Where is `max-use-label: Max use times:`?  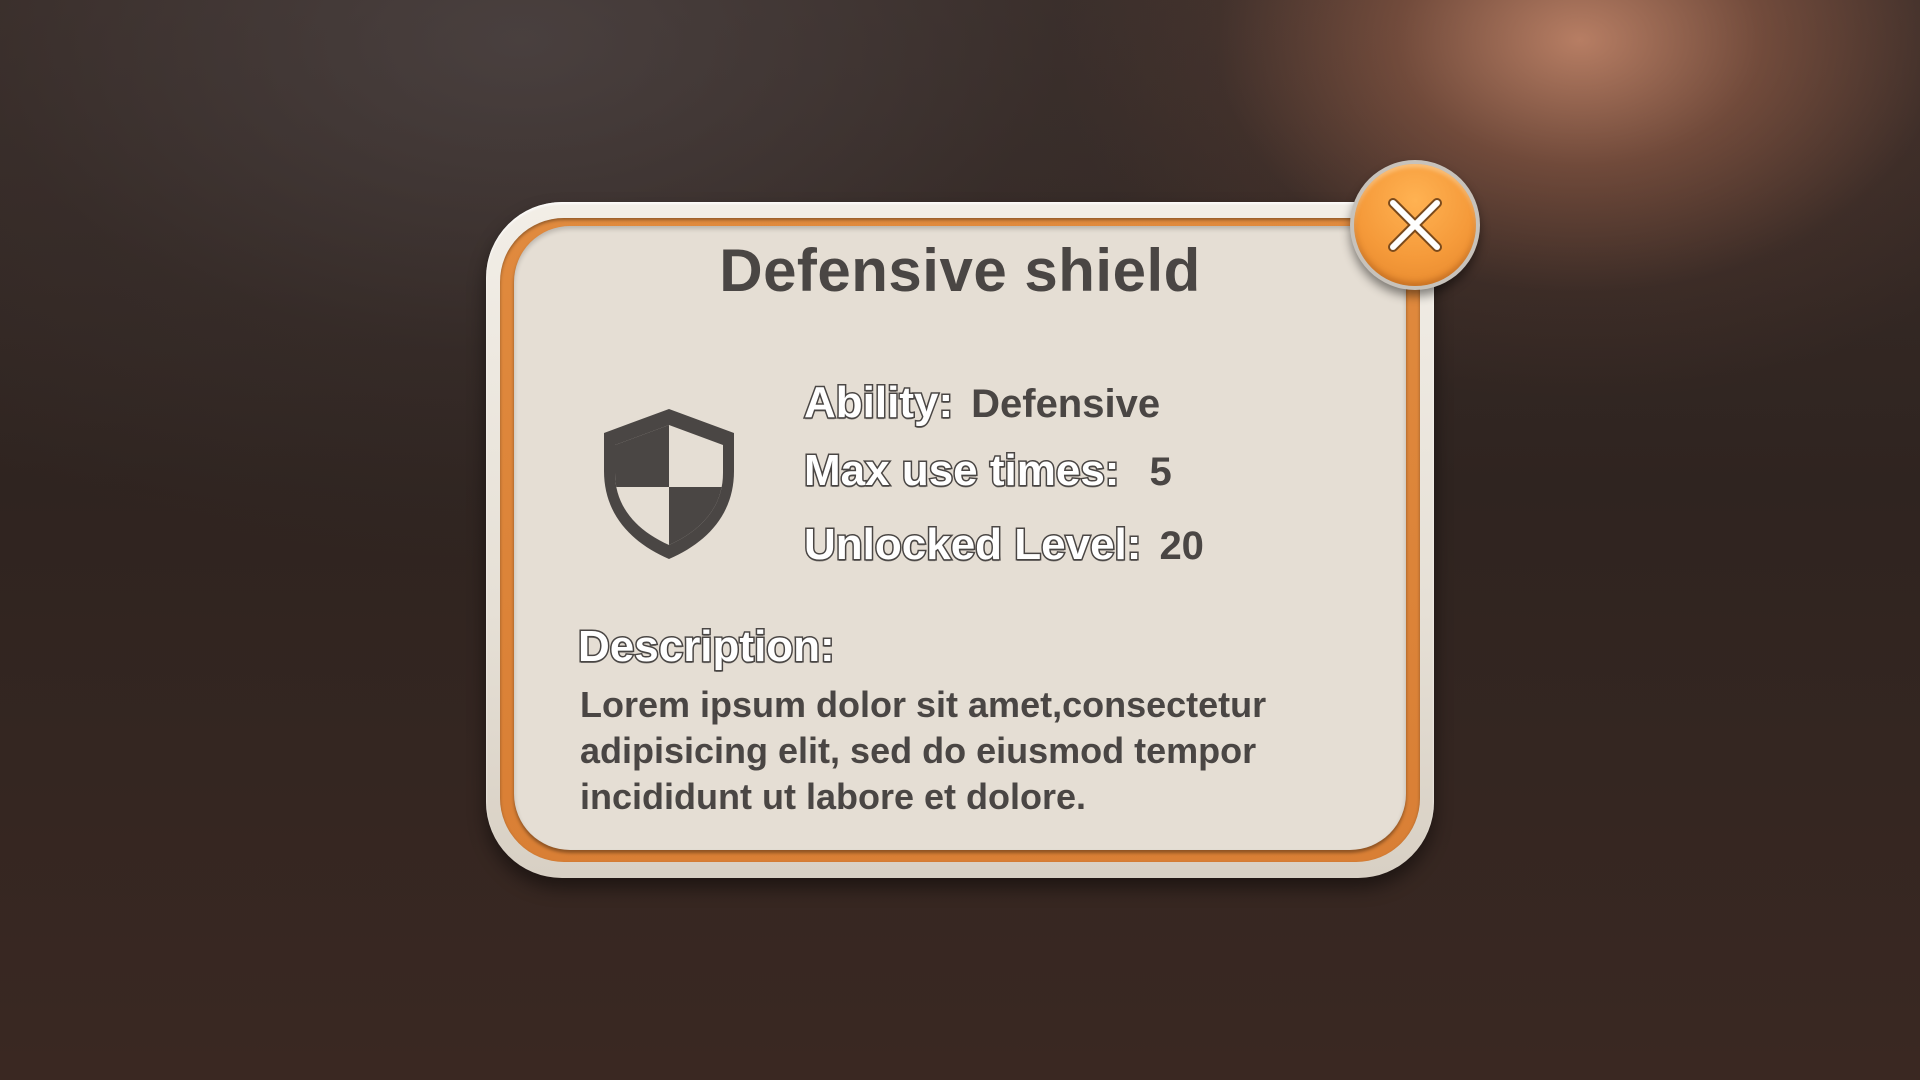 max-use-label: Max use times: is located at coordinates (961, 471).